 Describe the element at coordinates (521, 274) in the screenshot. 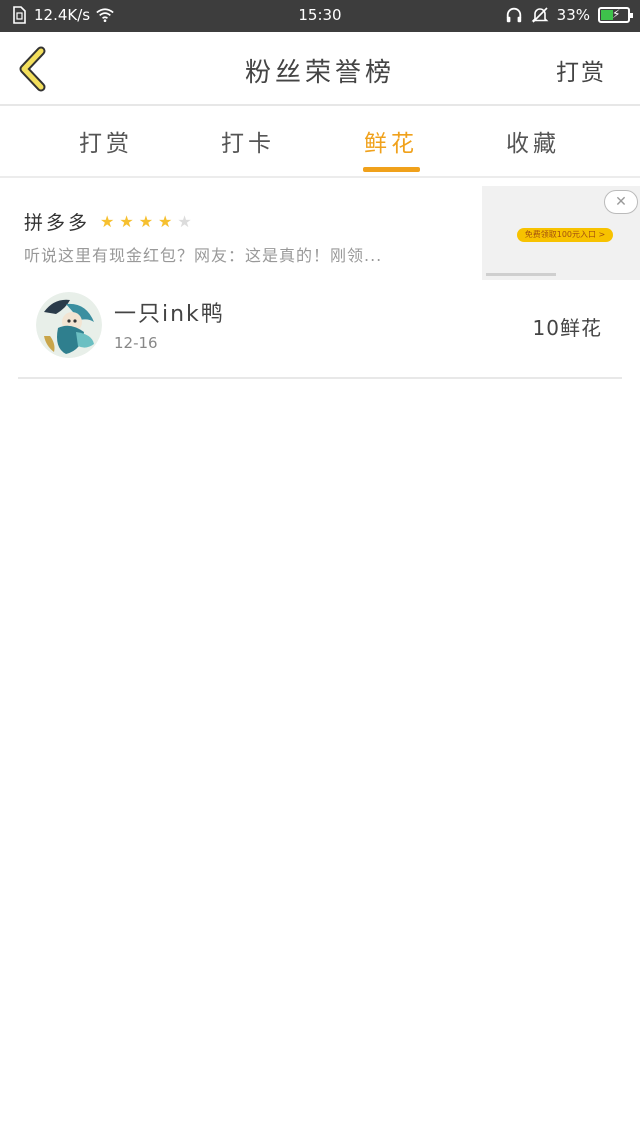

I see `ad-footnote` at that location.